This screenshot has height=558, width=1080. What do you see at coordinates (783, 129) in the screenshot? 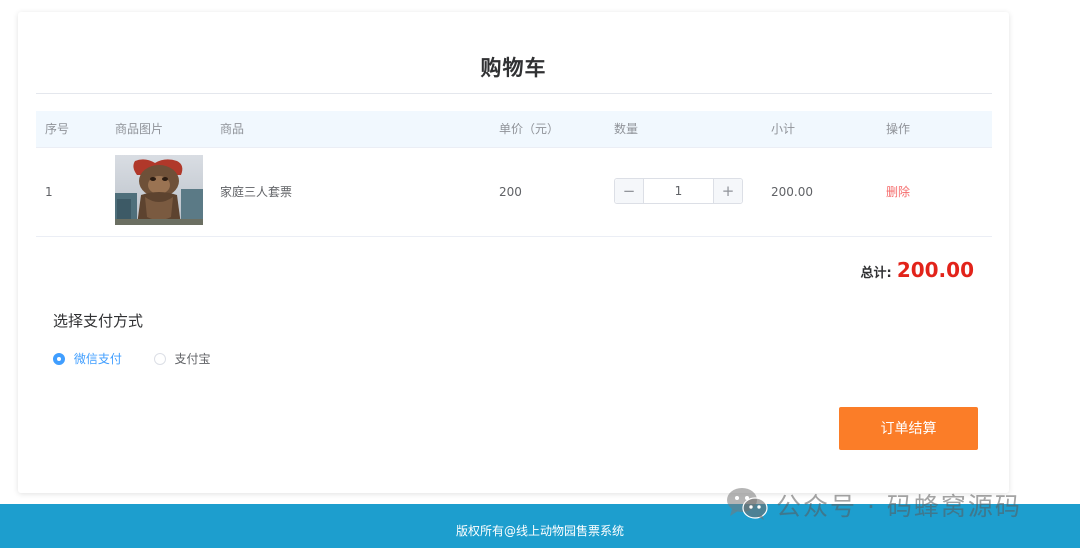
I see `header-subtotal: 小计` at bounding box center [783, 129].